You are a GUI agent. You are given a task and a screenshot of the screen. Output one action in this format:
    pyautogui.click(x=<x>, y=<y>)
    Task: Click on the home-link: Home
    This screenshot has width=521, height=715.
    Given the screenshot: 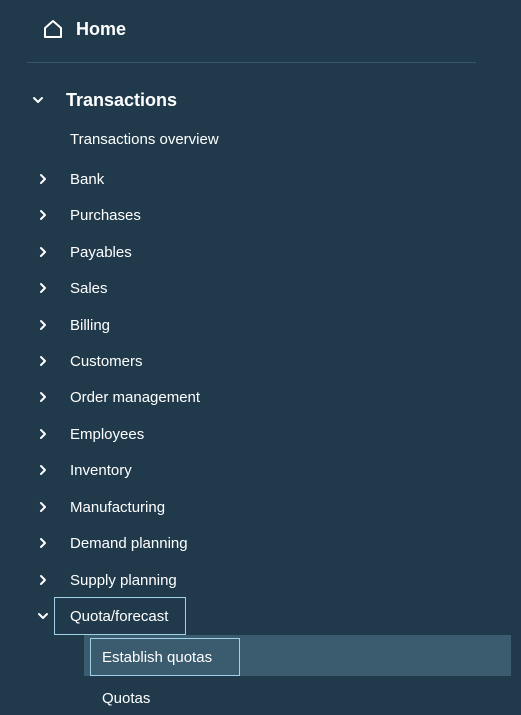 What is the action you would take?
    pyautogui.click(x=84, y=29)
    